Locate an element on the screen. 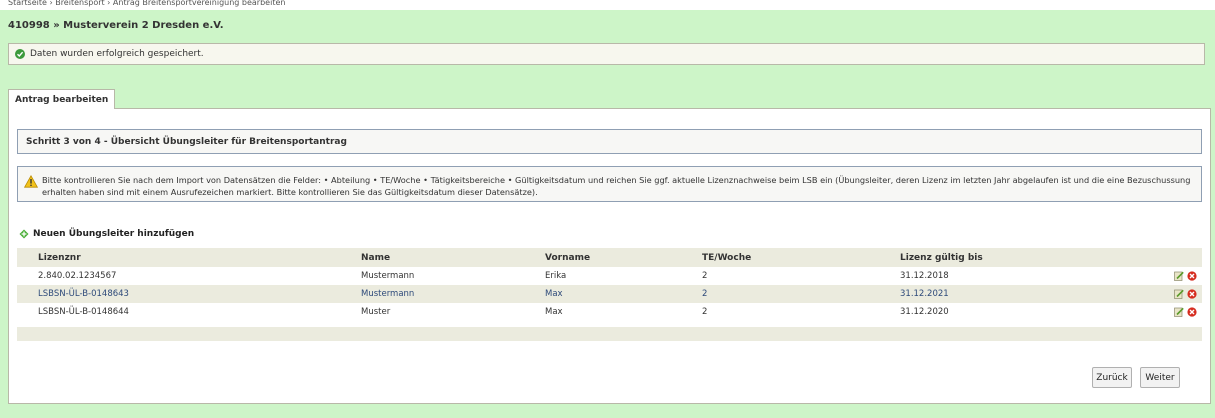  column-header-name: Name is located at coordinates (453, 258).